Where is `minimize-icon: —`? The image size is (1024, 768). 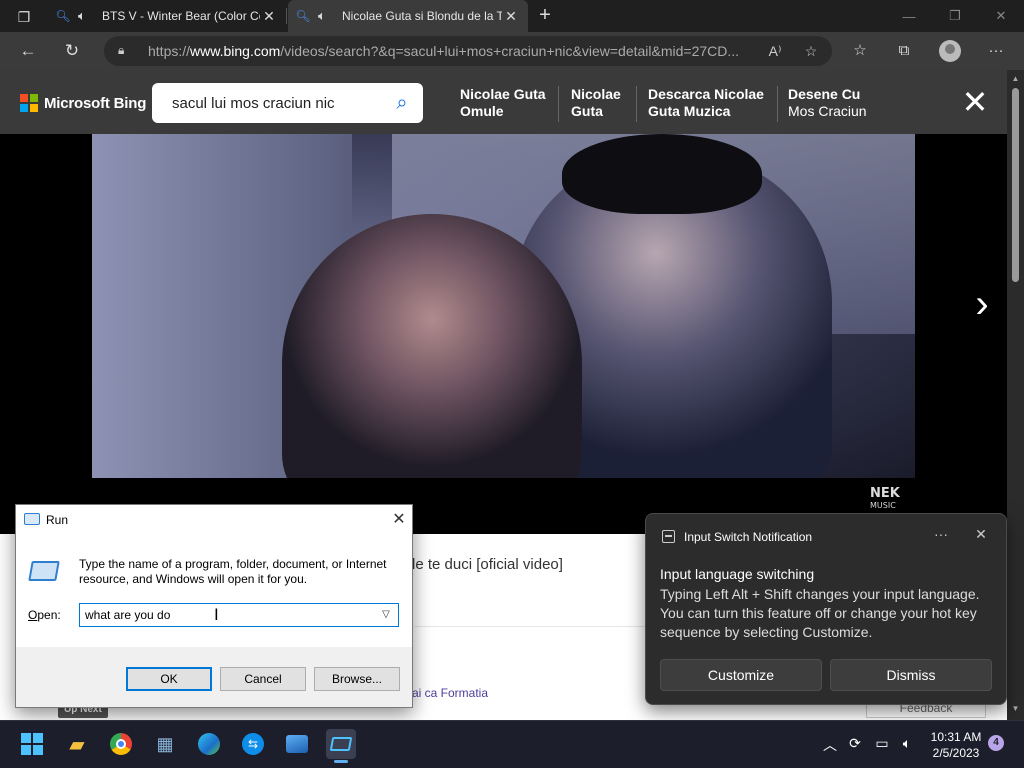
minimize-icon: — is located at coordinates (909, 16).